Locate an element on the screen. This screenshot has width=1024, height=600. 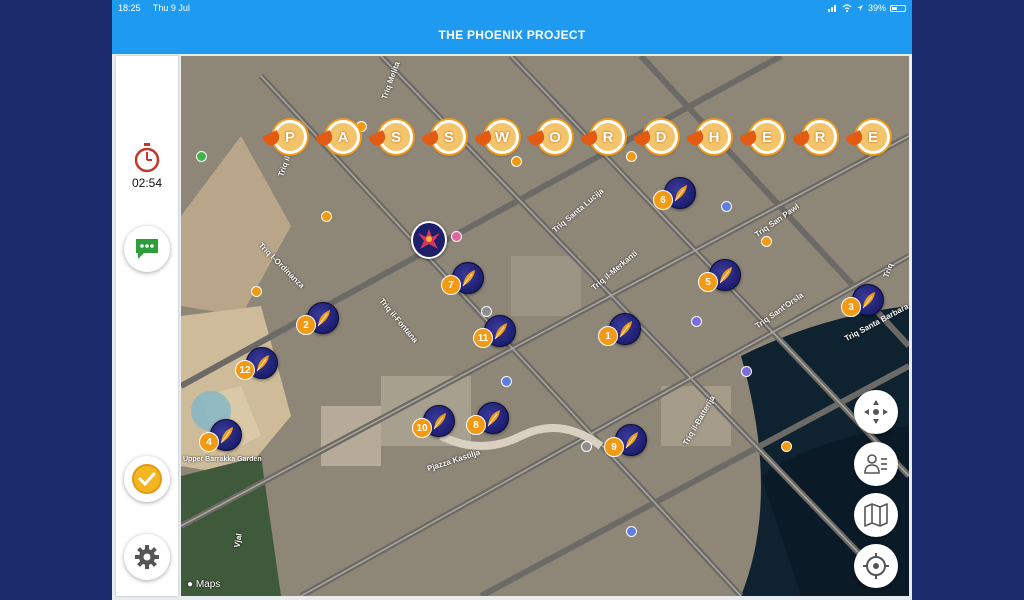
letter-marker: P is located at coordinates (284, 137).